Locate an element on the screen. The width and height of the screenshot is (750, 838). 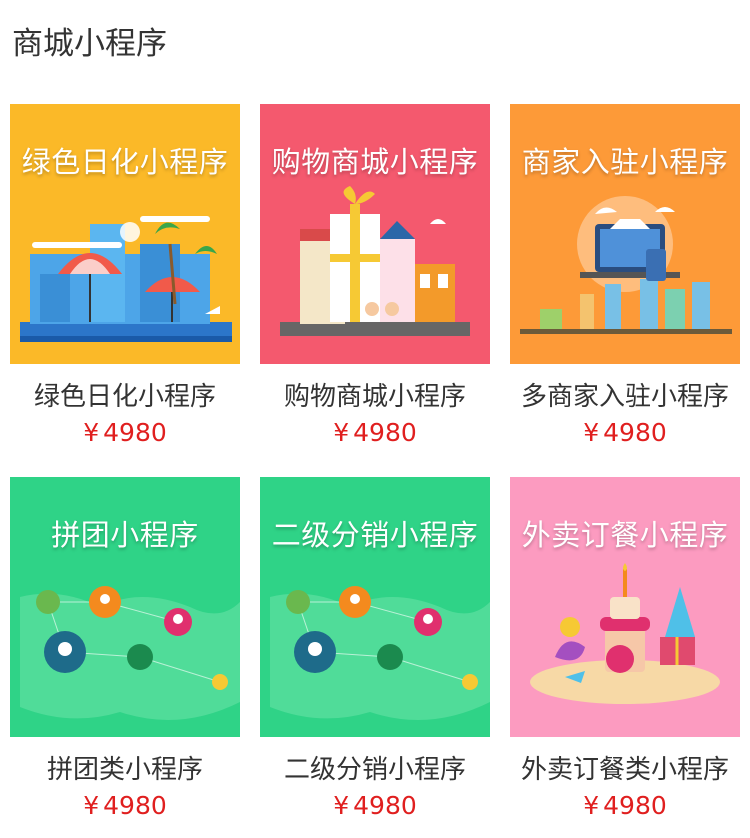
product-name: 二级分销小程序 is located at coordinates (375, 767).